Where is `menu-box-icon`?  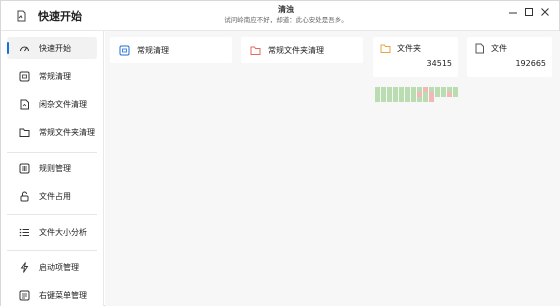
menu-box-icon is located at coordinates (24, 295).